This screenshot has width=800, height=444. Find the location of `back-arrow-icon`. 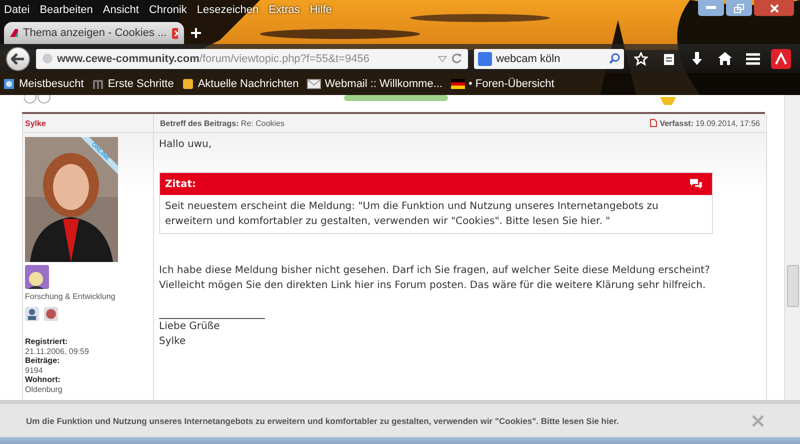

back-arrow-icon is located at coordinates (18, 58).